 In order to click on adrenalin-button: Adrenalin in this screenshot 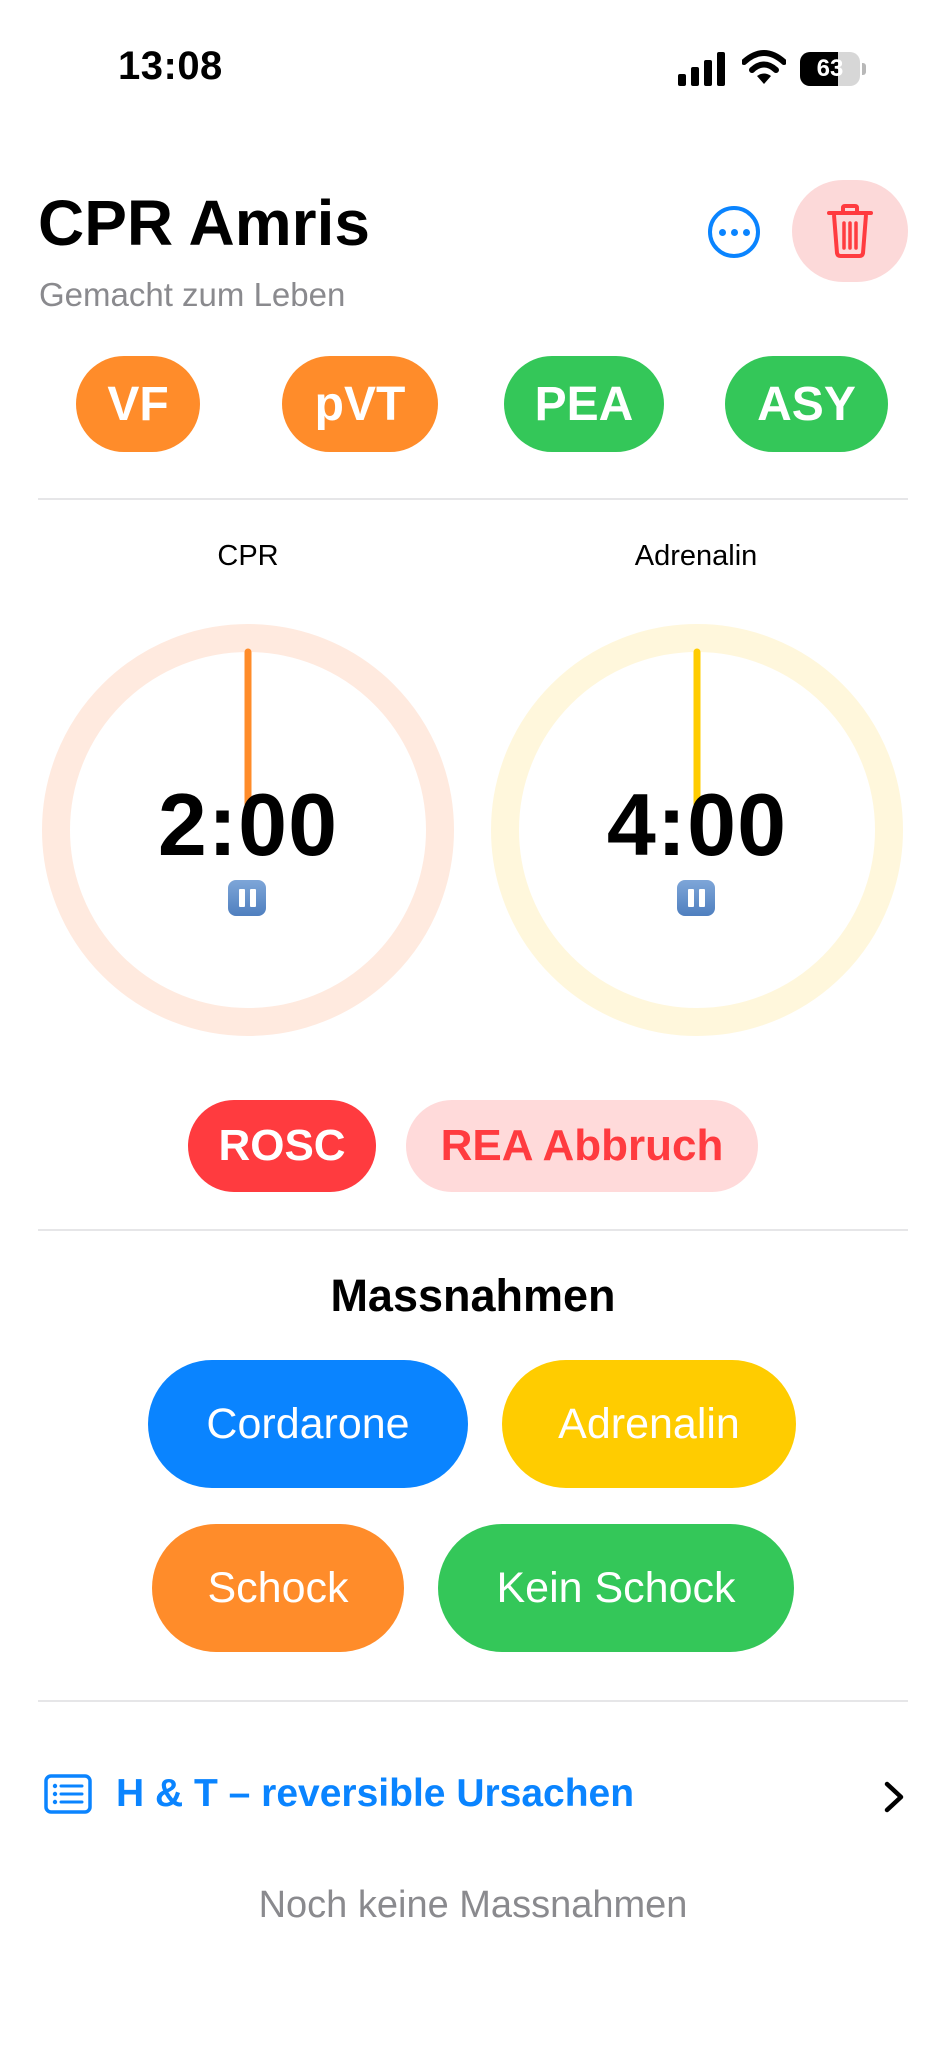, I will do `click(649, 1424)`.